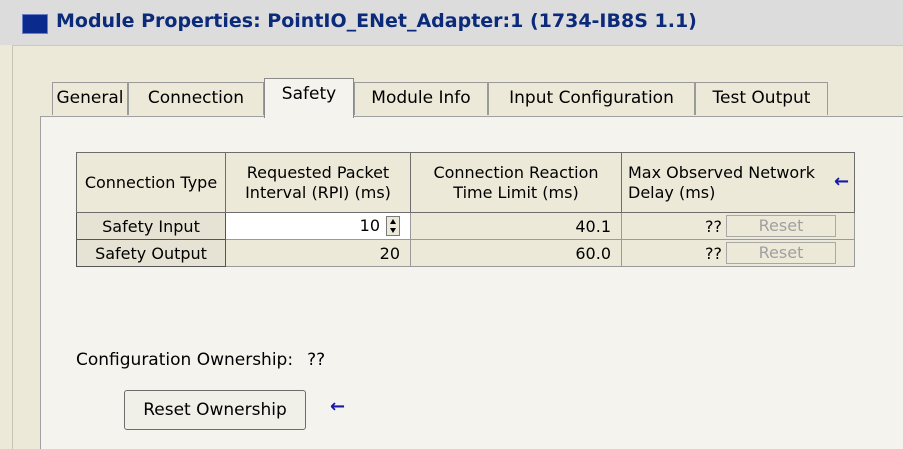 The width and height of the screenshot is (903, 449). Describe the element at coordinates (316, 360) in the screenshot. I see `configuration-ownership-value: ??` at that location.